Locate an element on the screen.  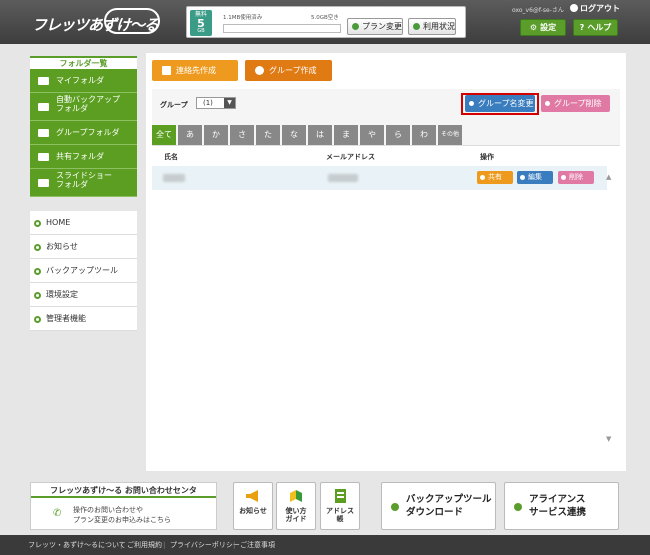
sidebar-item-label: 自動バックアップ フォルダ is located at coordinates (88, 104).